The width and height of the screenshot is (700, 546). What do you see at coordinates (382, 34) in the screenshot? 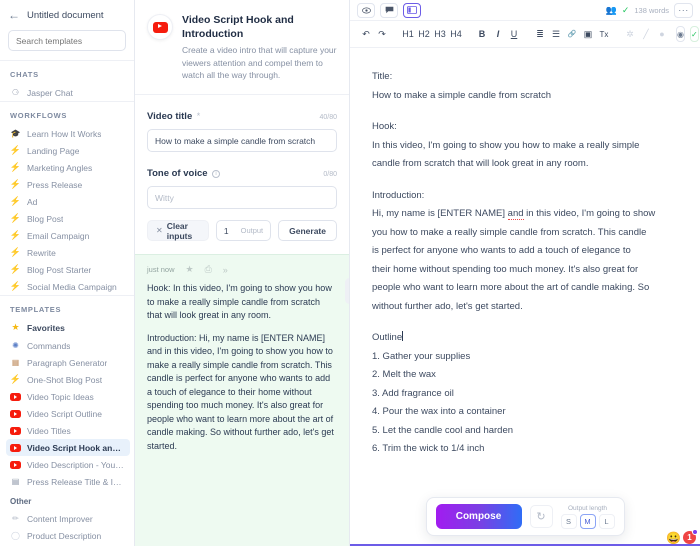
I see `redo-icon: ↷` at bounding box center [382, 34].